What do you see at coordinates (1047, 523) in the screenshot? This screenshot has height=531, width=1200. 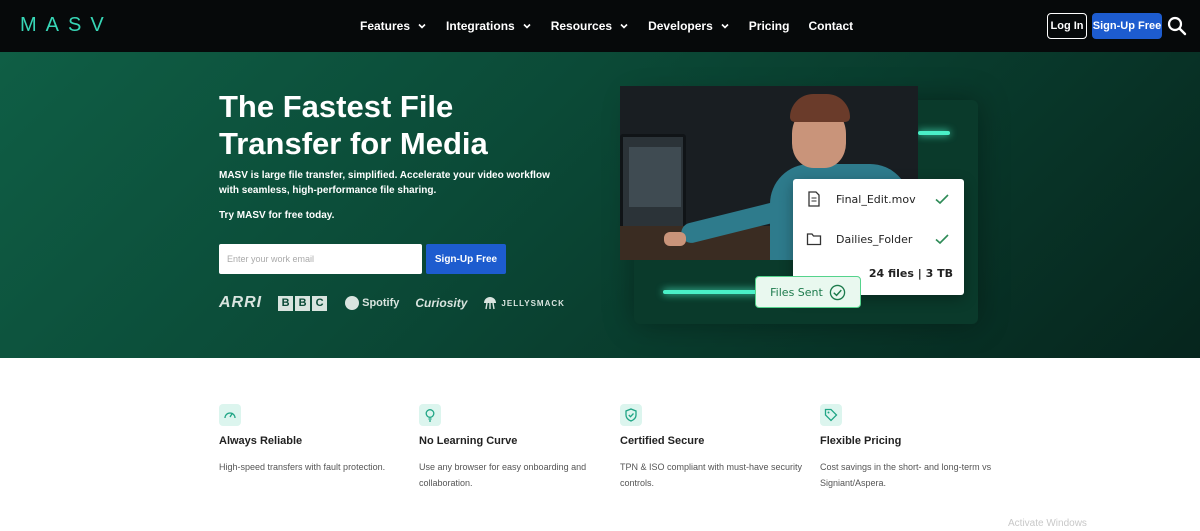 I see `activate-windows-watermark: Activate Windows` at bounding box center [1047, 523].